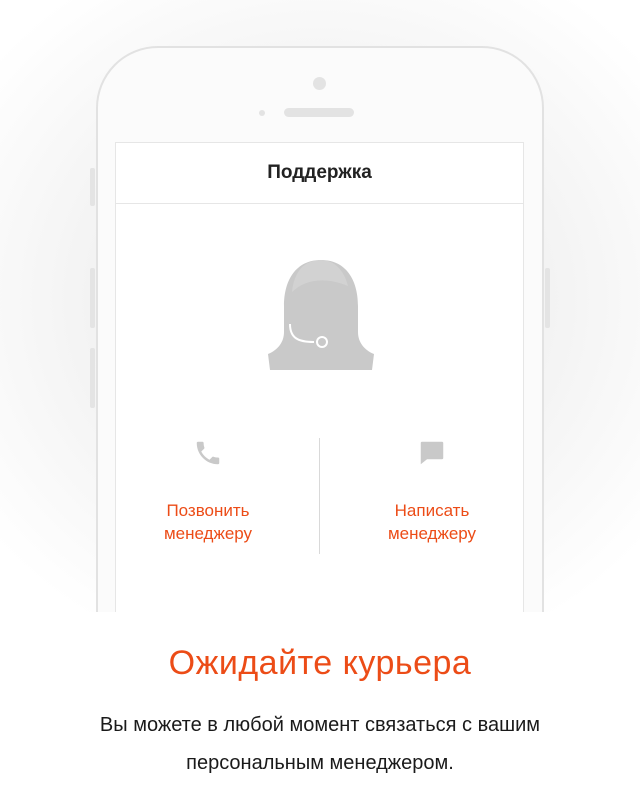  Describe the element at coordinates (319, 83) in the screenshot. I see `front-camera` at that location.